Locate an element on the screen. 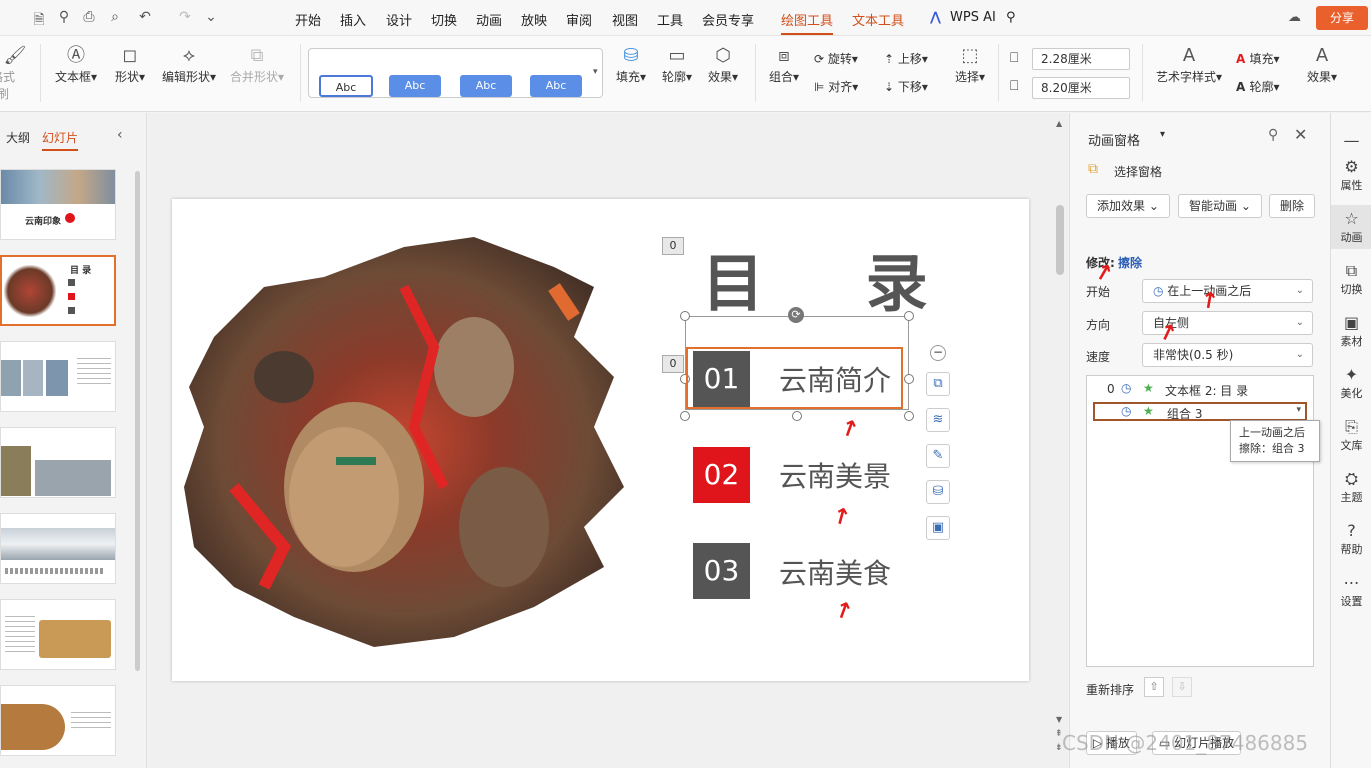 Image resolution: width=1371 pixels, height=768 pixels. text-fill-button: A 填充▾ is located at coordinates (1258, 58).